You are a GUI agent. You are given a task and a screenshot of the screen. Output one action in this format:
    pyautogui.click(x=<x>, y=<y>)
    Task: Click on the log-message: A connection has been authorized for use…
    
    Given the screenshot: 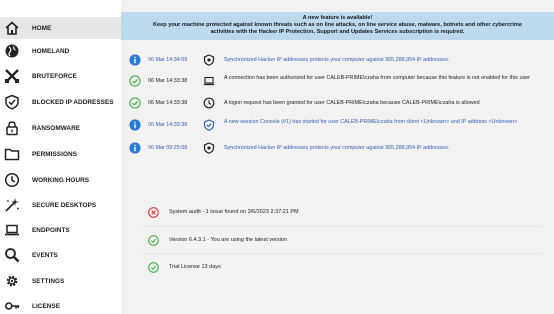 What is the action you would take?
    pyautogui.click(x=377, y=78)
    